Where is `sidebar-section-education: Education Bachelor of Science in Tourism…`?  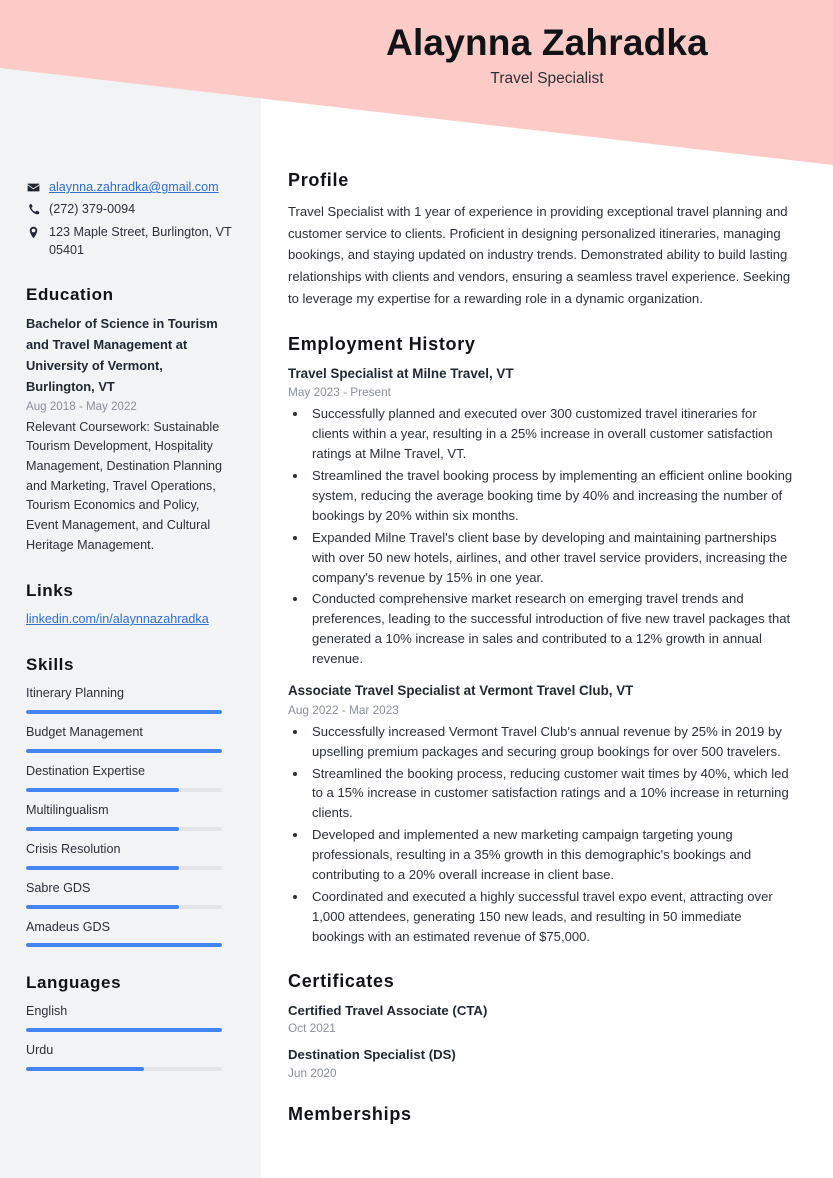 sidebar-section-education: Education Bachelor of Science in Tourism… is located at coordinates (130, 420).